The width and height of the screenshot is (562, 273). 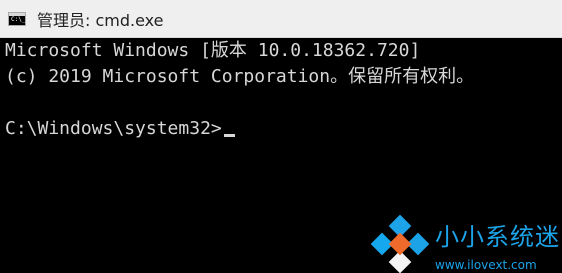 I want to click on orange-diamond-center, so click(x=400, y=244).